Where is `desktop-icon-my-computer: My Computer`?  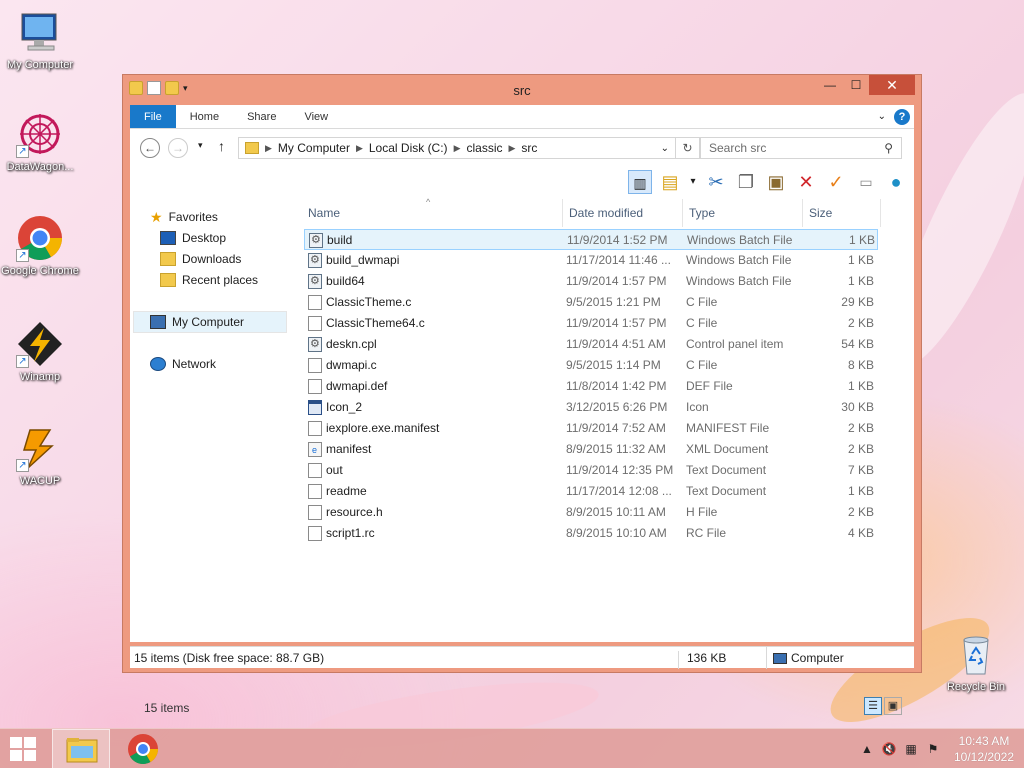 desktop-icon-my-computer: My Computer is located at coordinates (40, 40).